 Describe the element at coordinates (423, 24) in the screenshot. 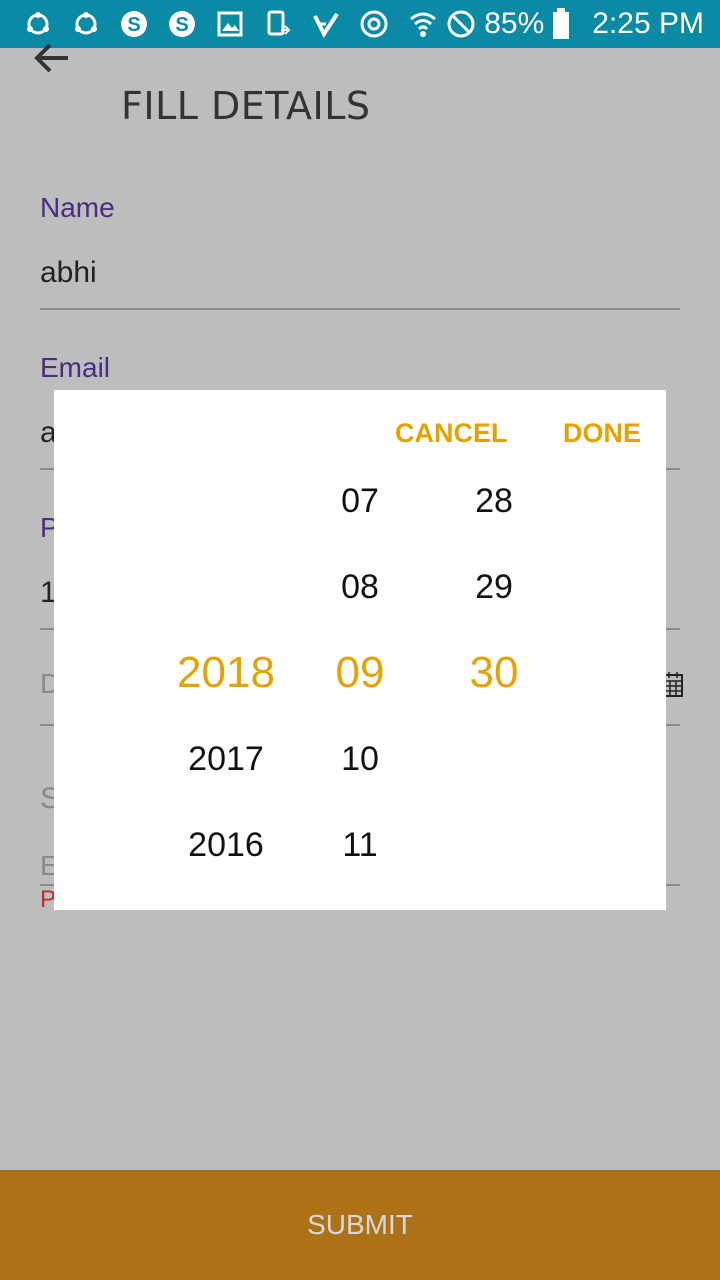

I see `wifi-icon` at that location.